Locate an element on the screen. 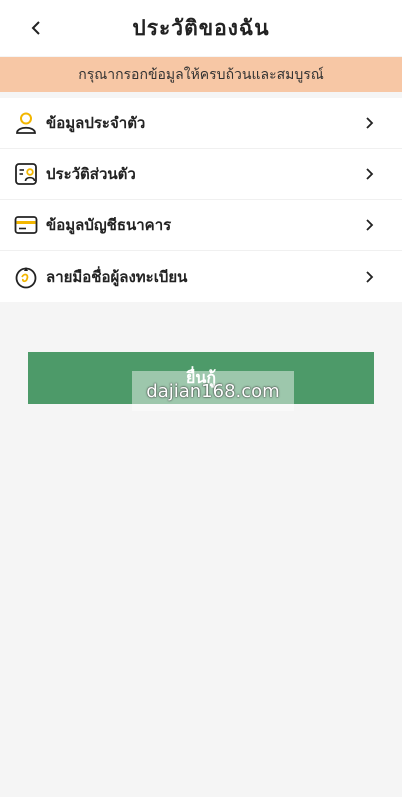 The width and height of the screenshot is (402, 797). bank-card-icon is located at coordinates (26, 225).